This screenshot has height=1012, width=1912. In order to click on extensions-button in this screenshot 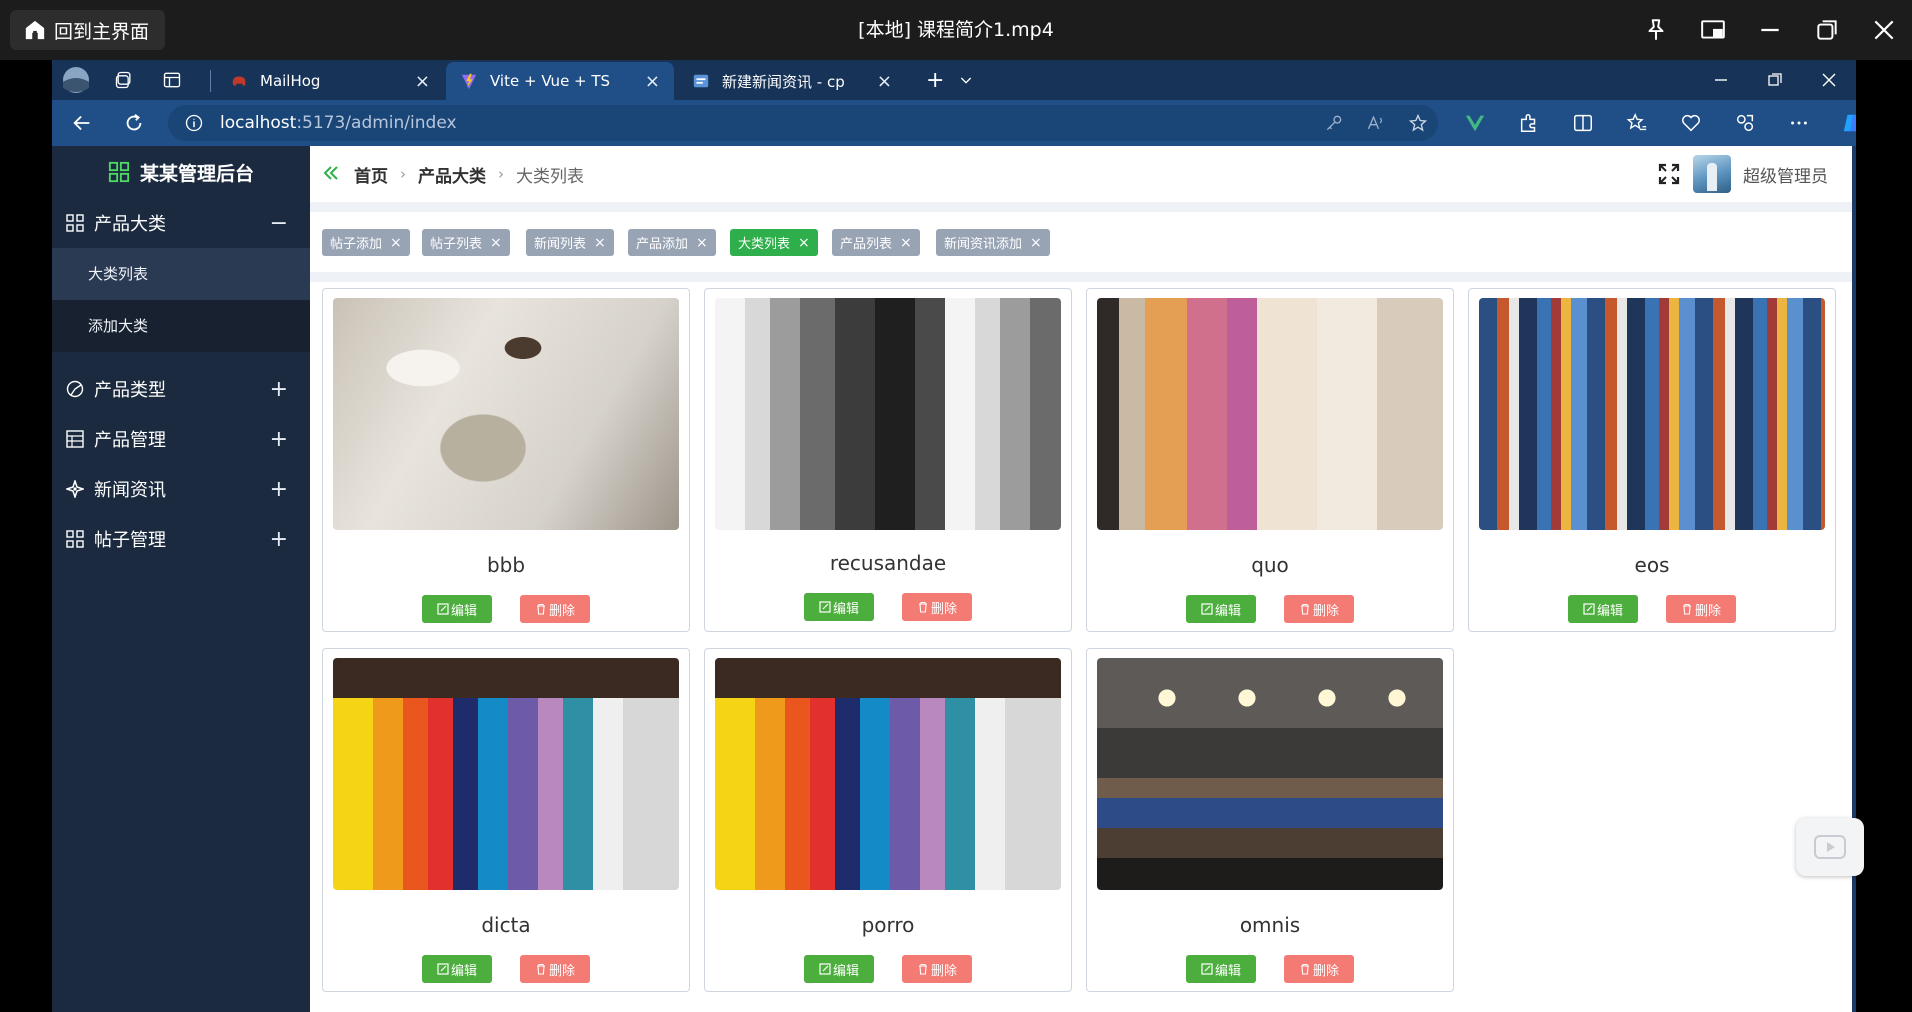, I will do `click(1529, 123)`.